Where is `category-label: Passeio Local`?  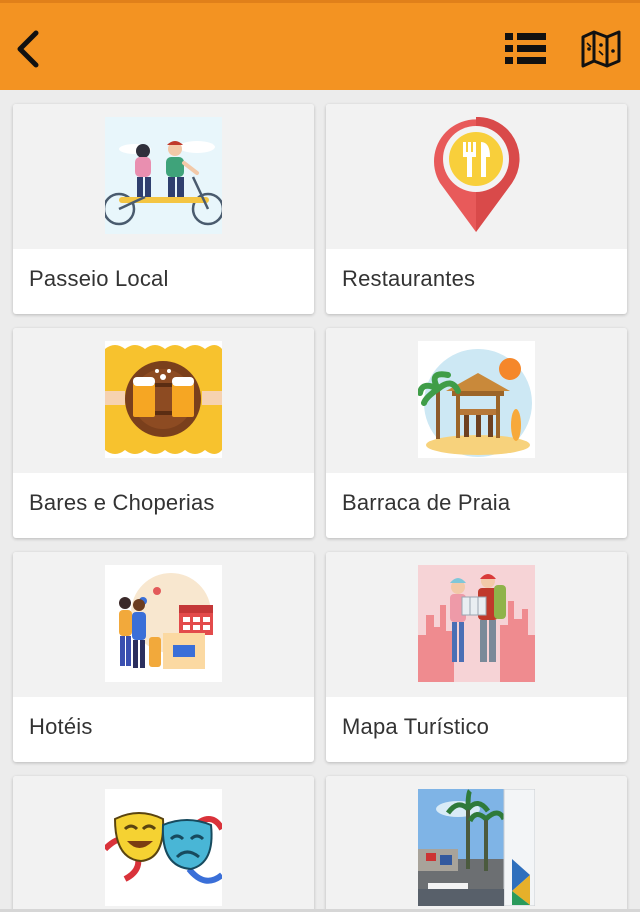 category-label: Passeio Local is located at coordinates (99, 278).